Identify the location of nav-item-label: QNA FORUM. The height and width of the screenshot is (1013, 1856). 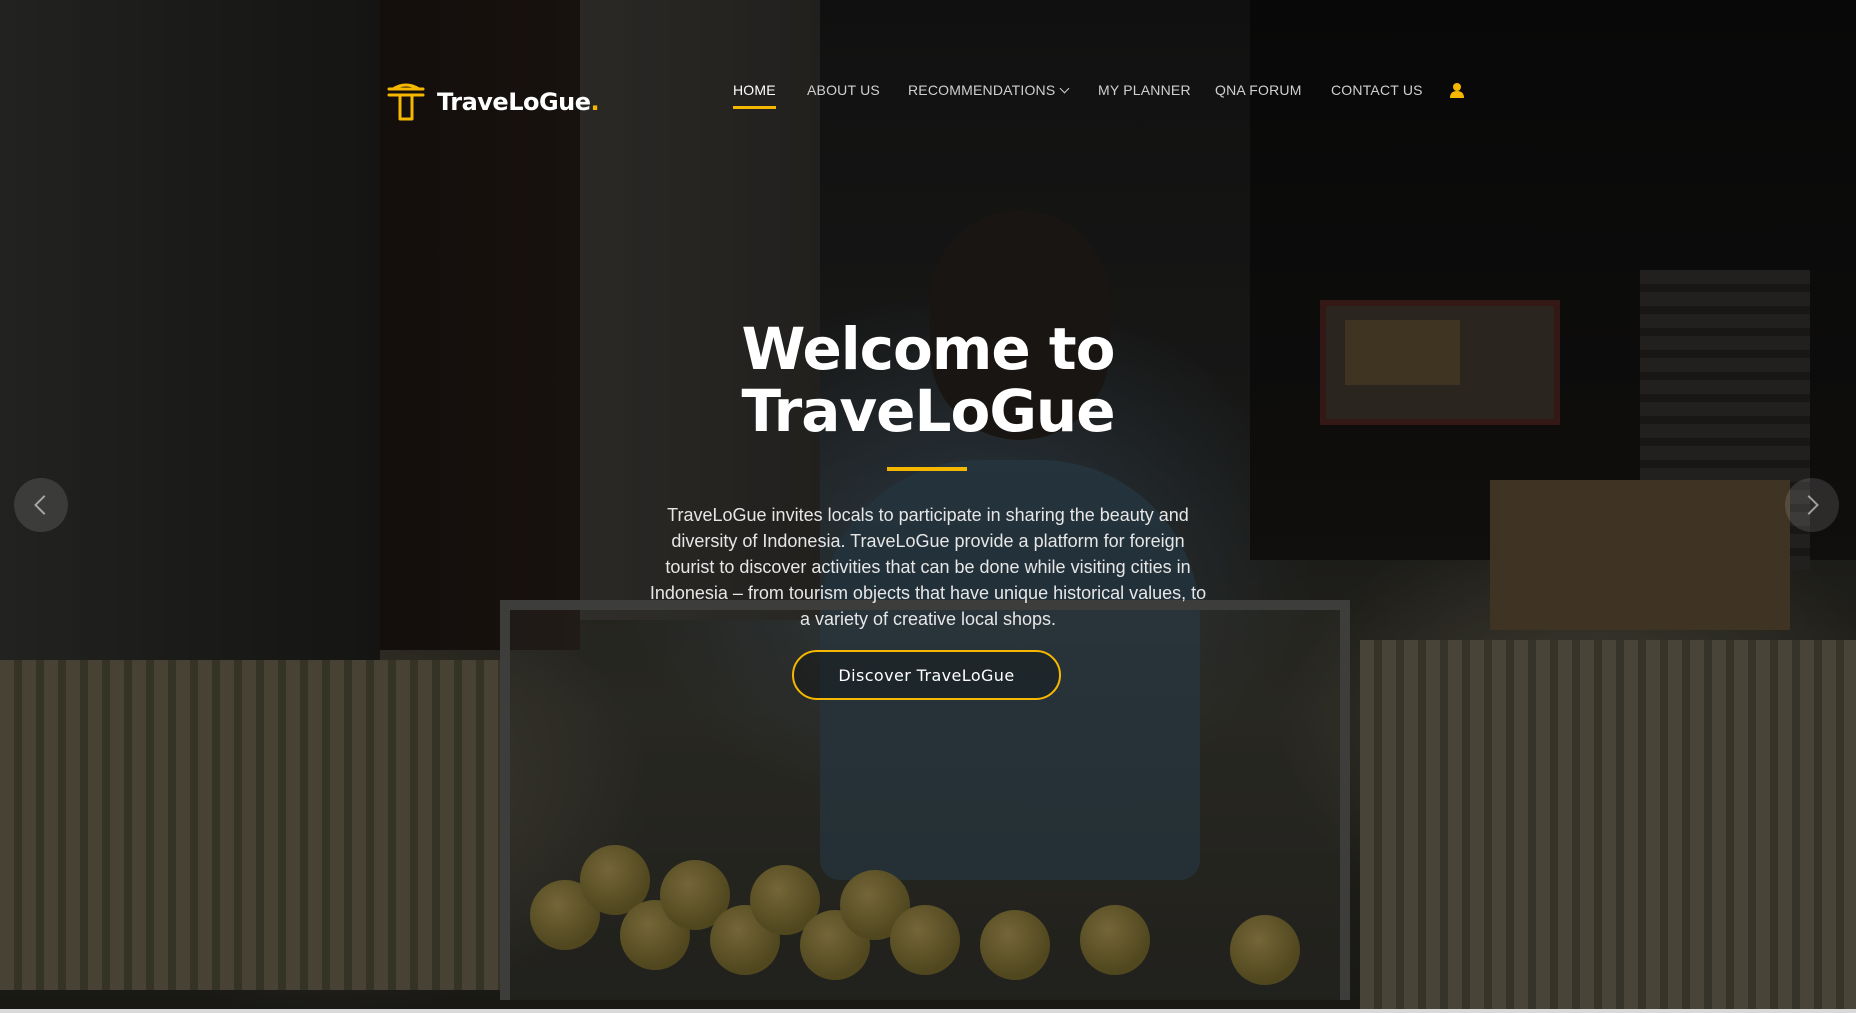
(1258, 90).